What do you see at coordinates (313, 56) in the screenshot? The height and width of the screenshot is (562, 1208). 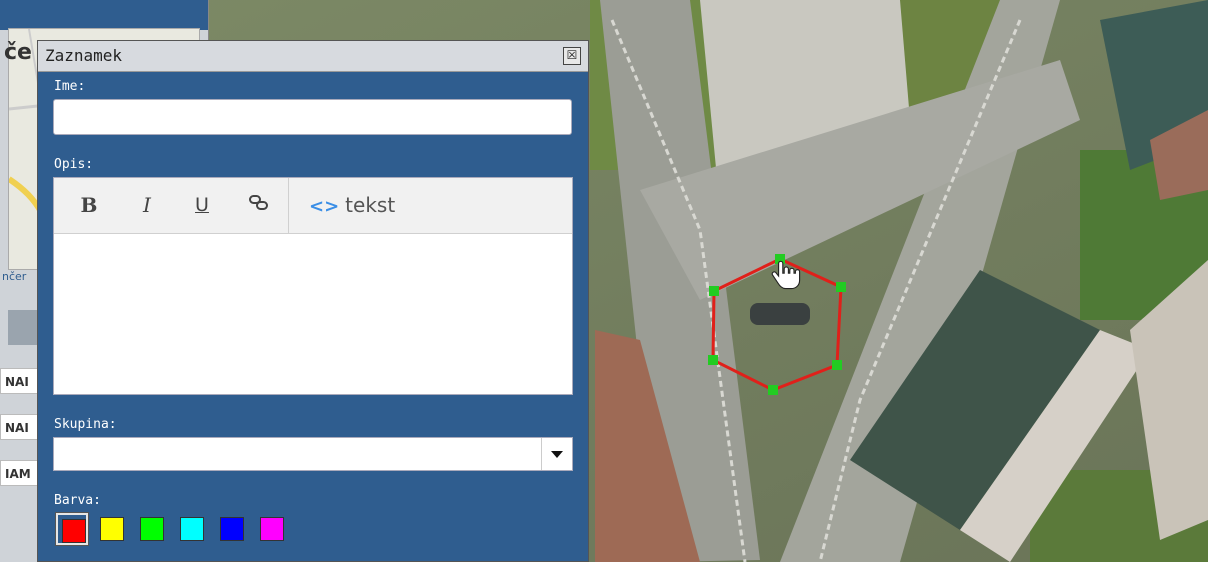 I see `dialog-titlebar: Zaznamek ☒` at bounding box center [313, 56].